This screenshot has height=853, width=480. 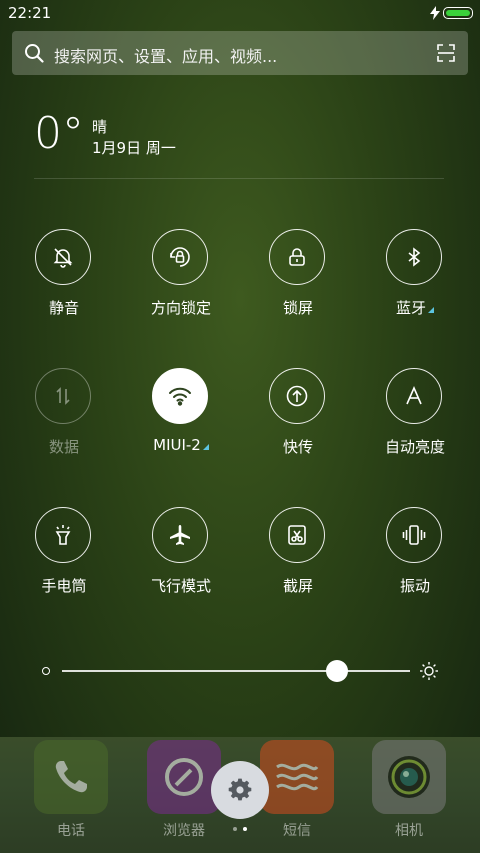 I want to click on letter-a-icon, so click(x=414, y=395).